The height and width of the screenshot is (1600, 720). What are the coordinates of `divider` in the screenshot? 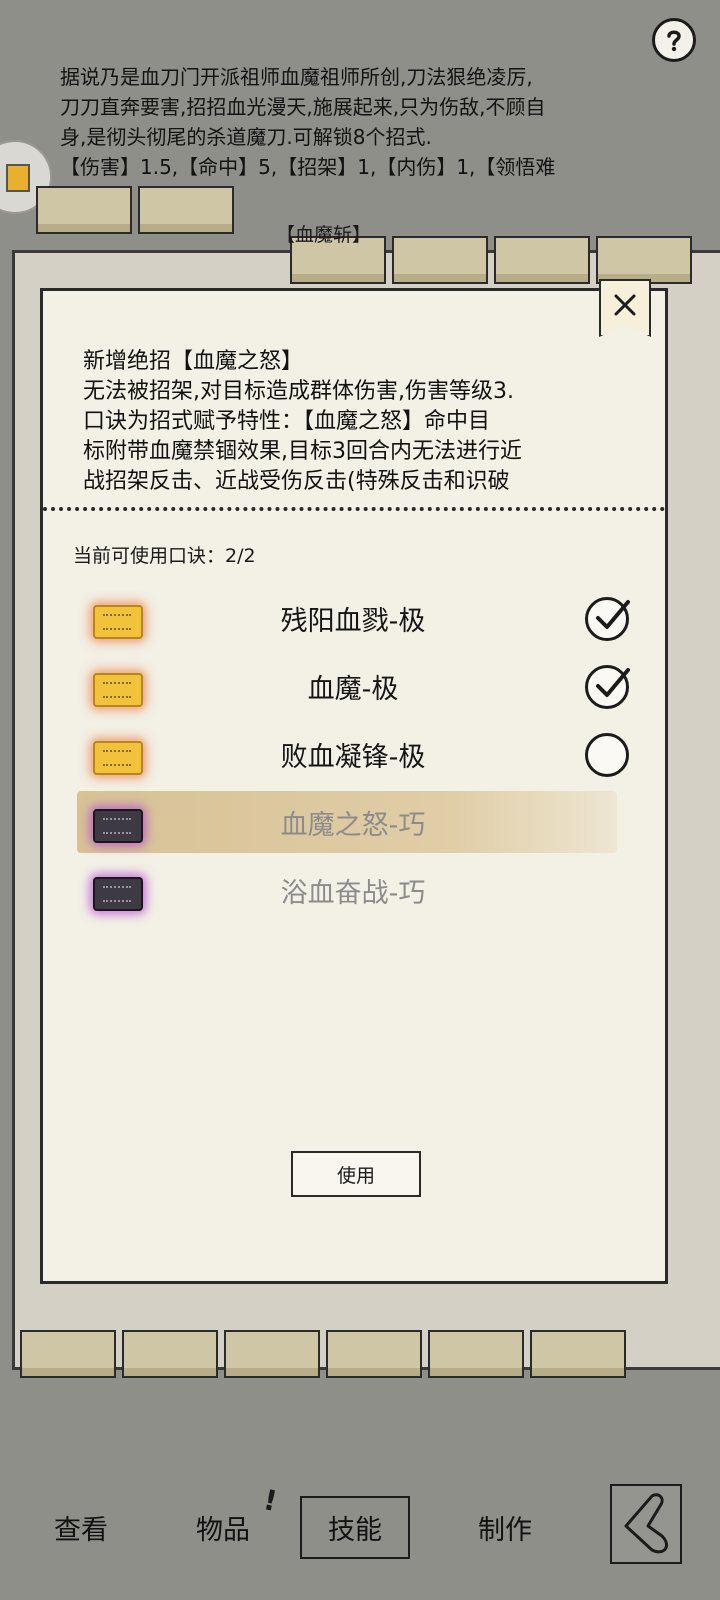 It's located at (354, 509).